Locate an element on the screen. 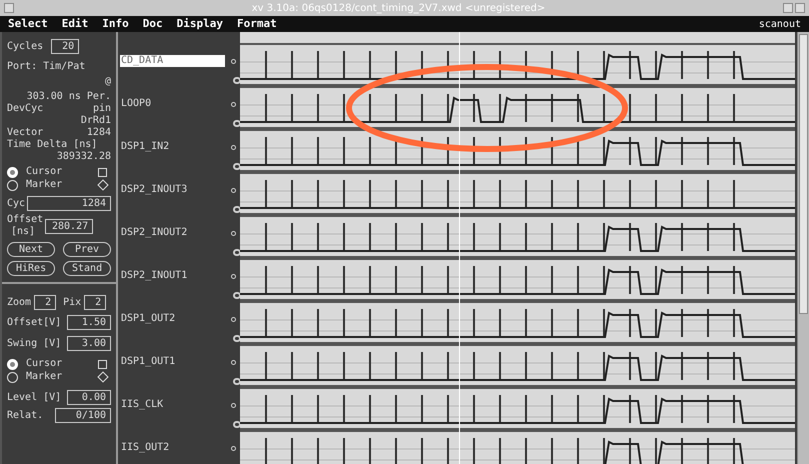  panel-button: HiRes is located at coordinates (31, 268).